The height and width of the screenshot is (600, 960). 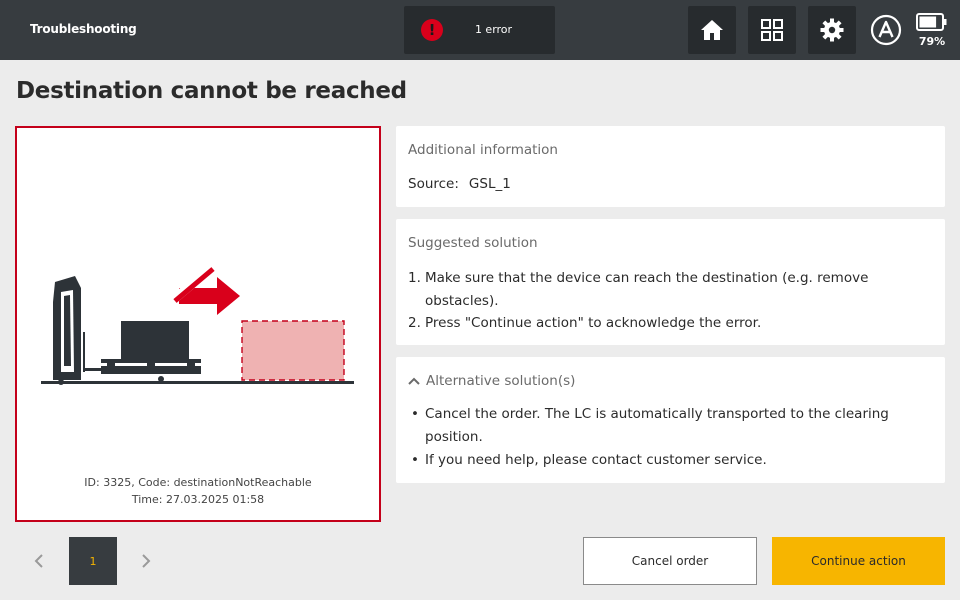 I want to click on settings-button, so click(x=832, y=30).